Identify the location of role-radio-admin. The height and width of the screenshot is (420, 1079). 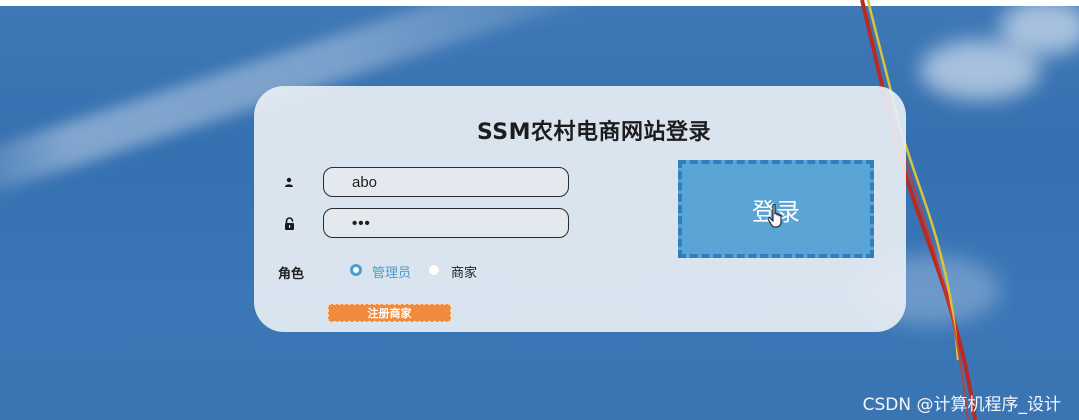
(356, 270).